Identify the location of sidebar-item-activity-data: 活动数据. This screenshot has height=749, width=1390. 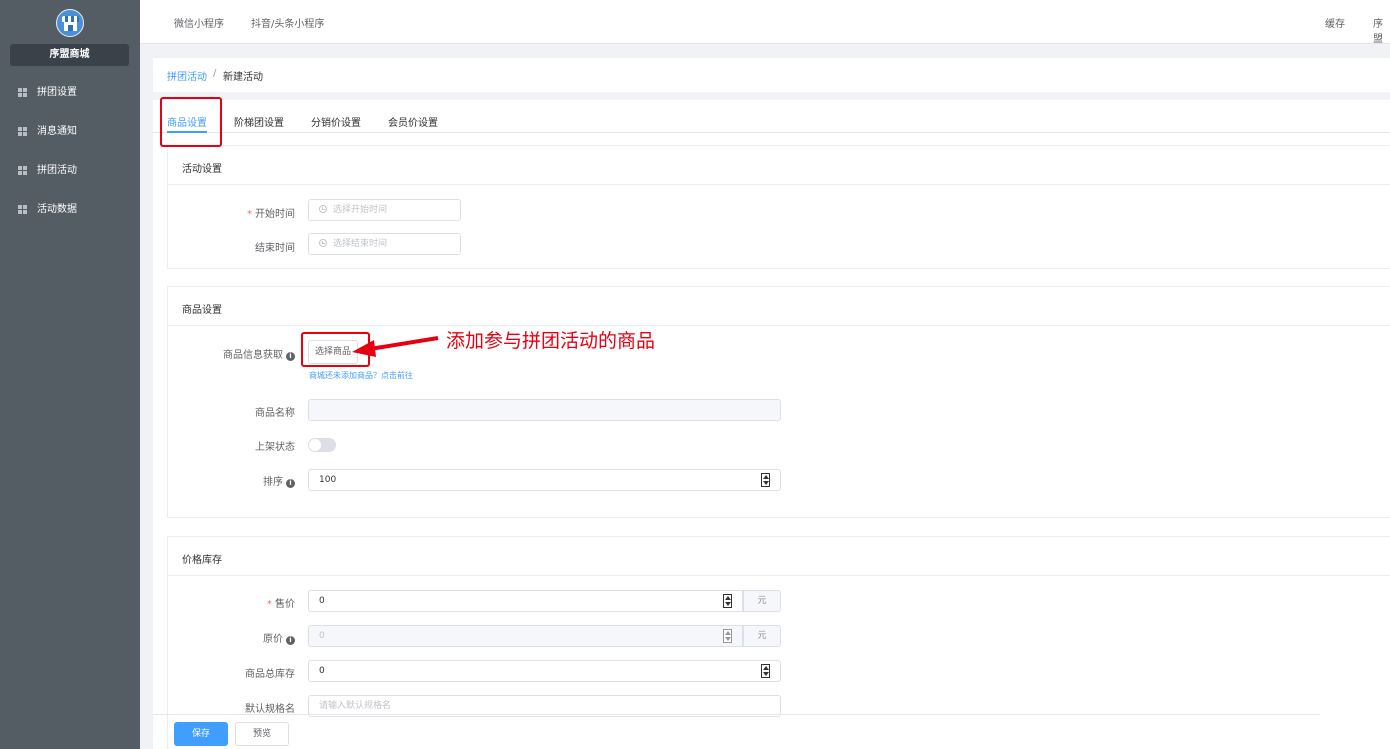
(70, 210).